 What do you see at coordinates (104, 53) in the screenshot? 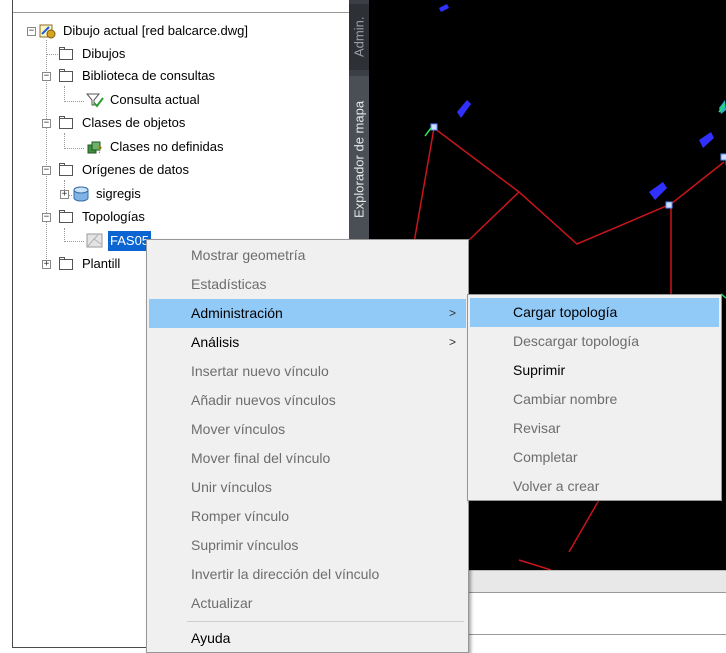
I see `tree-item-label: Dibujos` at bounding box center [104, 53].